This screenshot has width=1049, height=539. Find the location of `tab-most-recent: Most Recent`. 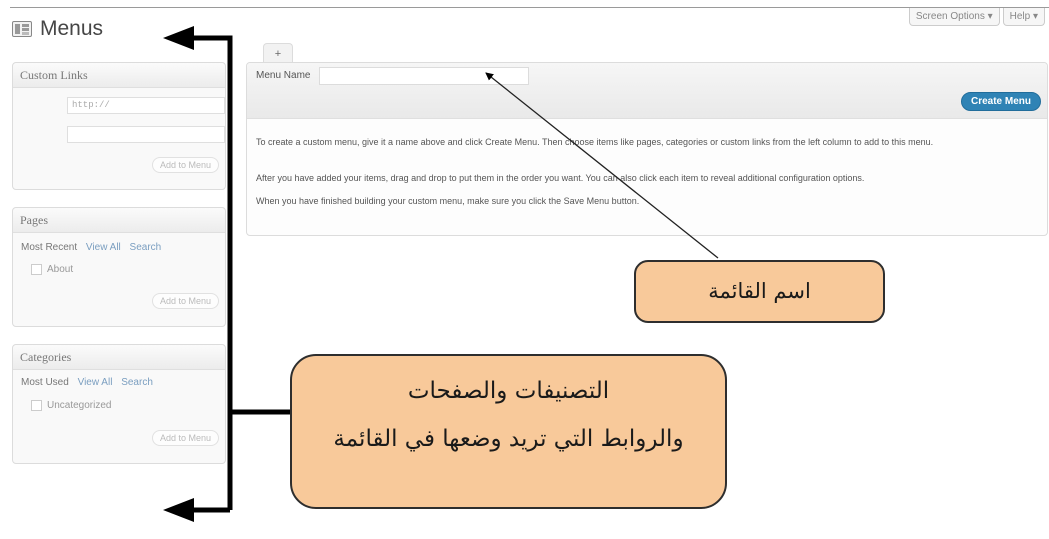

tab-most-recent: Most Recent is located at coordinates (49, 247).